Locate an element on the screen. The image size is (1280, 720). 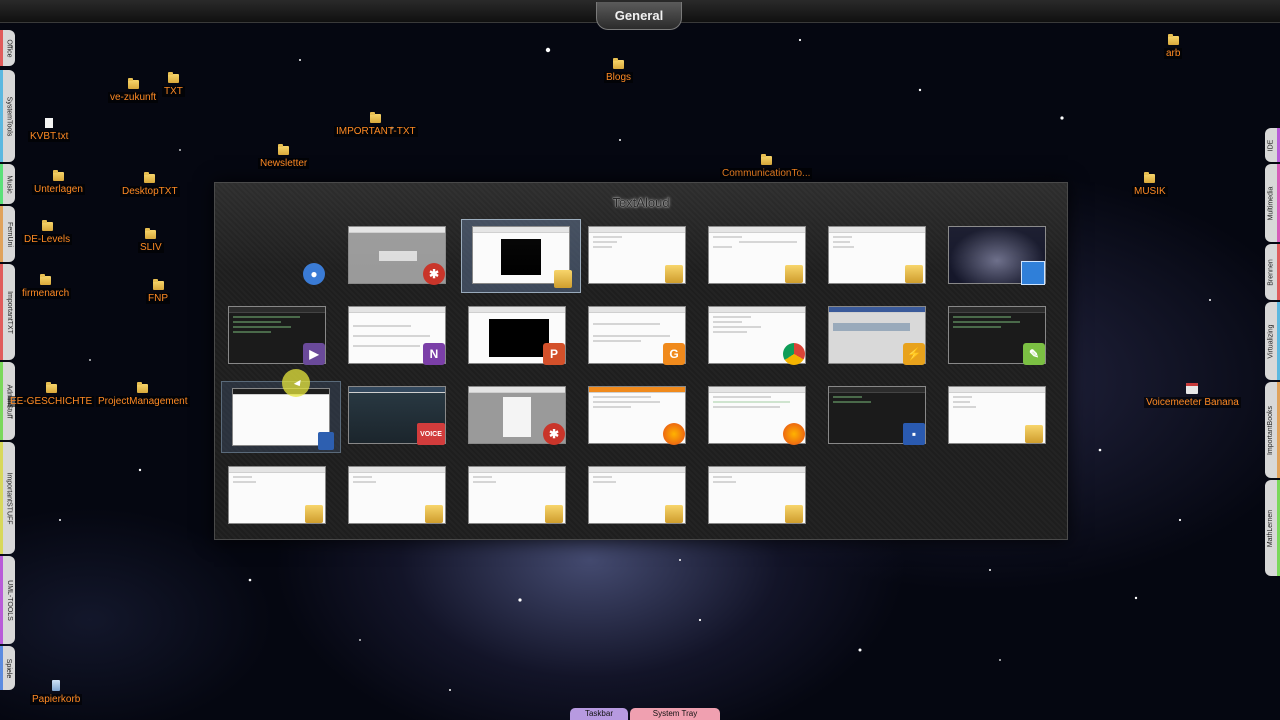
left-tab-importantstuff: ImportantSTUFF is located at coordinates (7, 498).